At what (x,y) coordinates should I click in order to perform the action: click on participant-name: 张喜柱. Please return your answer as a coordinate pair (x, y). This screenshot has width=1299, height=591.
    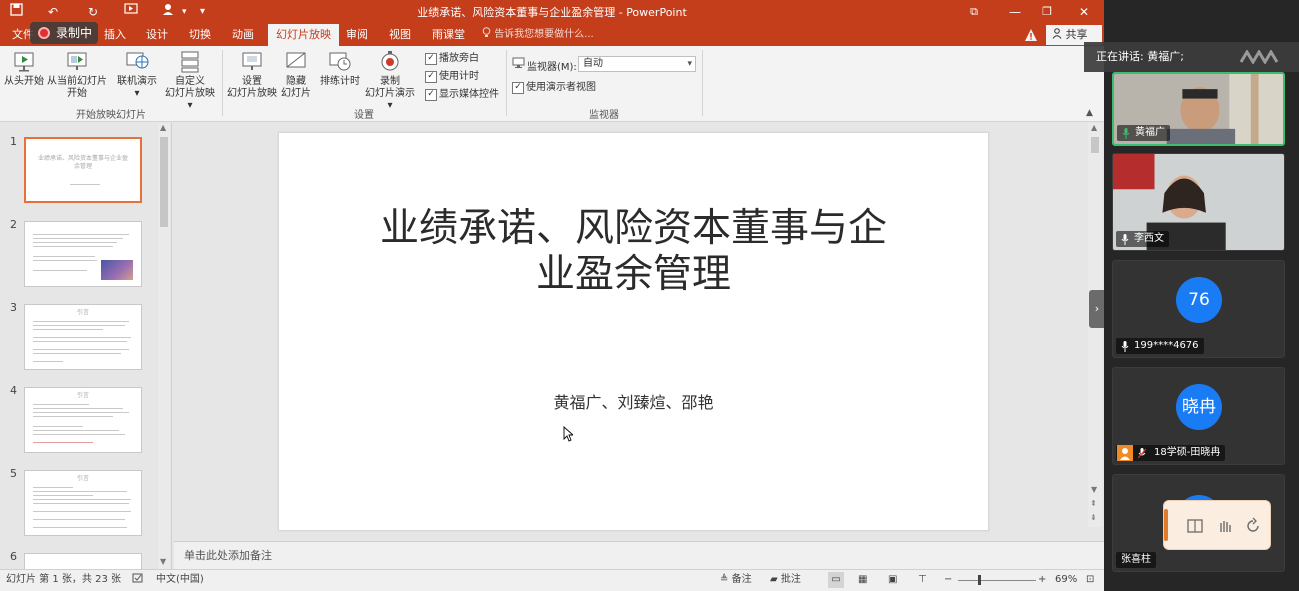
    Looking at the image, I should click on (1136, 560).